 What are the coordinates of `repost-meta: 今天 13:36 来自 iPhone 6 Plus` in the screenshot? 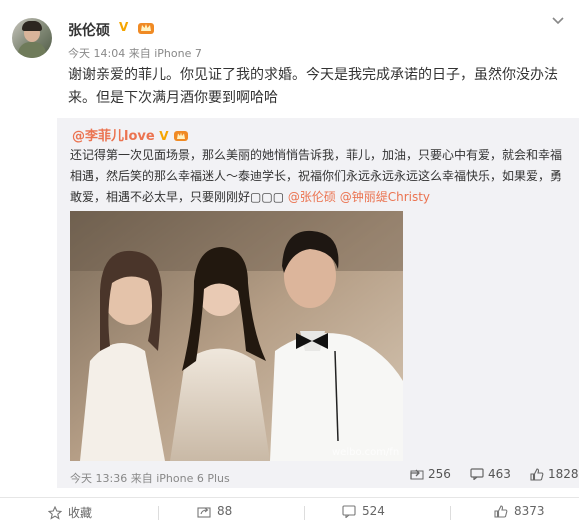 It's located at (150, 478).